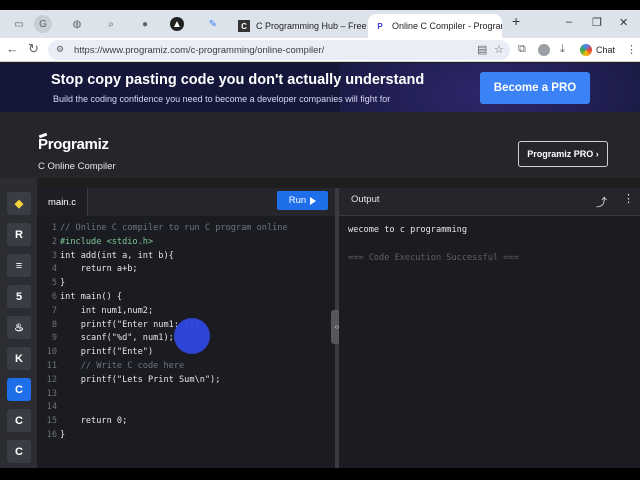 Image resolution: width=640 pixels, height=480 pixels. I want to click on play-icon, so click(313, 200).